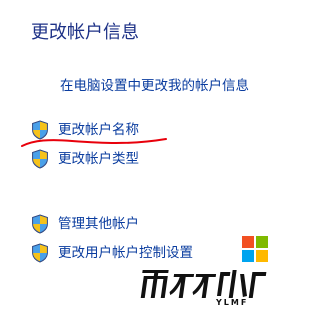 The image size is (320, 309). What do you see at coordinates (98, 224) in the screenshot?
I see `manage-other-accounts-link: 管理其他帐户` at bounding box center [98, 224].